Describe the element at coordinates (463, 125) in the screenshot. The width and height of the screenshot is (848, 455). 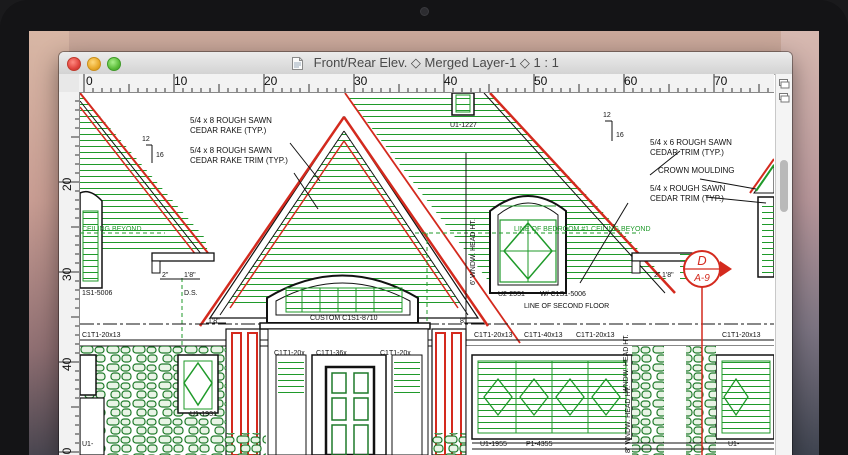
I see `label-u1-1227: U1-1227` at that location.